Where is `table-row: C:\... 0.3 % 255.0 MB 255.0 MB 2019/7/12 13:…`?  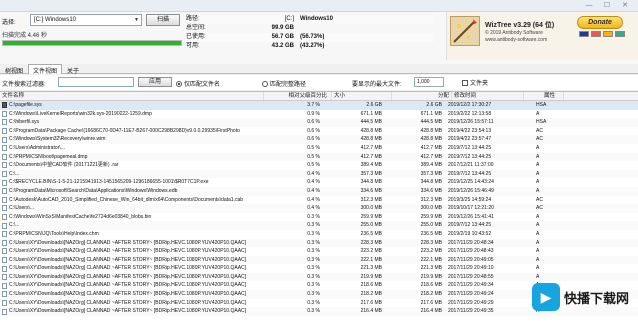
table-row: C:\... 0.3 % 255.0 MB 255.0 MB 2019/7/12 13:… is located at coordinates (319, 225).